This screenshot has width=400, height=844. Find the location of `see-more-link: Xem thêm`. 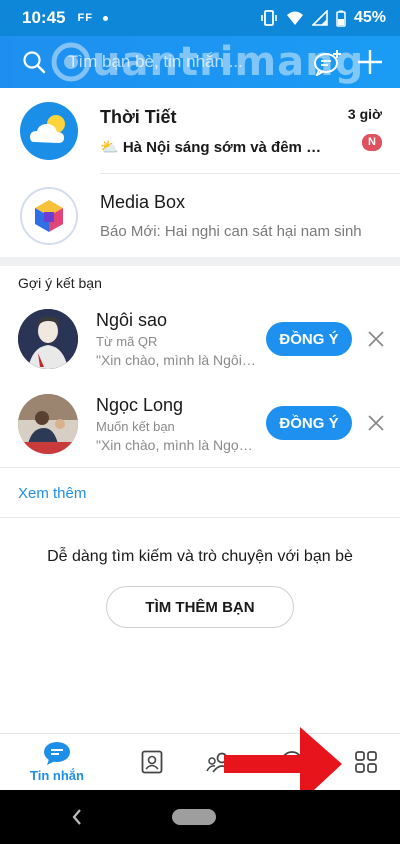

see-more-link: Xem thêm is located at coordinates (52, 493).